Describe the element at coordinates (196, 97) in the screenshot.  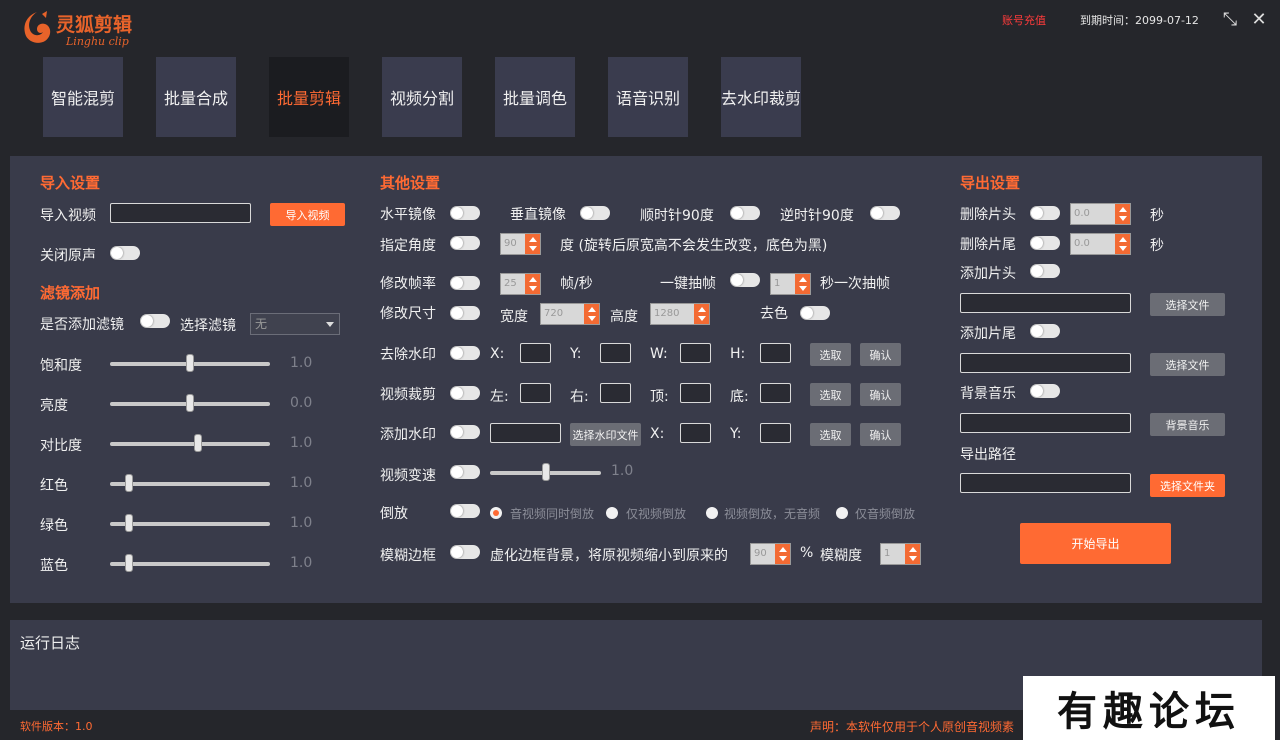
I see `tab-batch-compose: 批量合成` at that location.